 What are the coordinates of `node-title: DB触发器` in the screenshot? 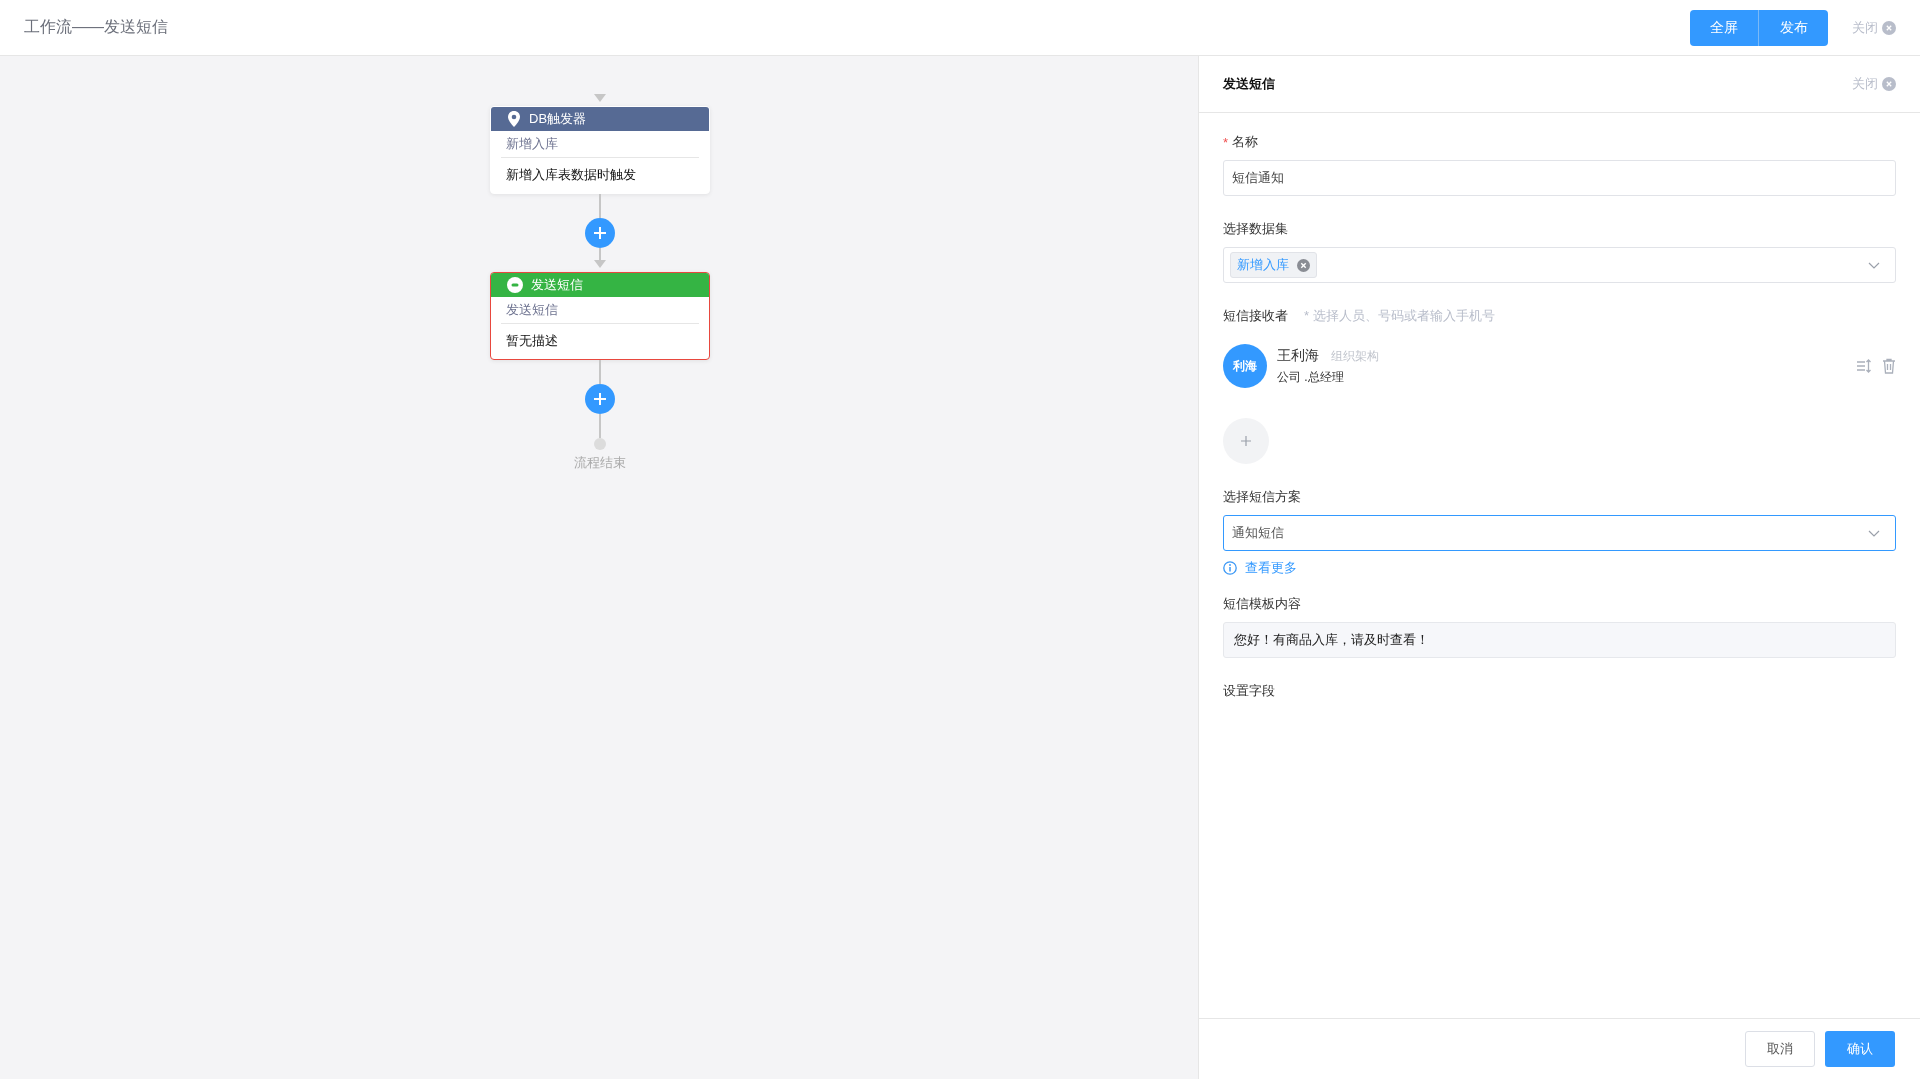 It's located at (558, 119).